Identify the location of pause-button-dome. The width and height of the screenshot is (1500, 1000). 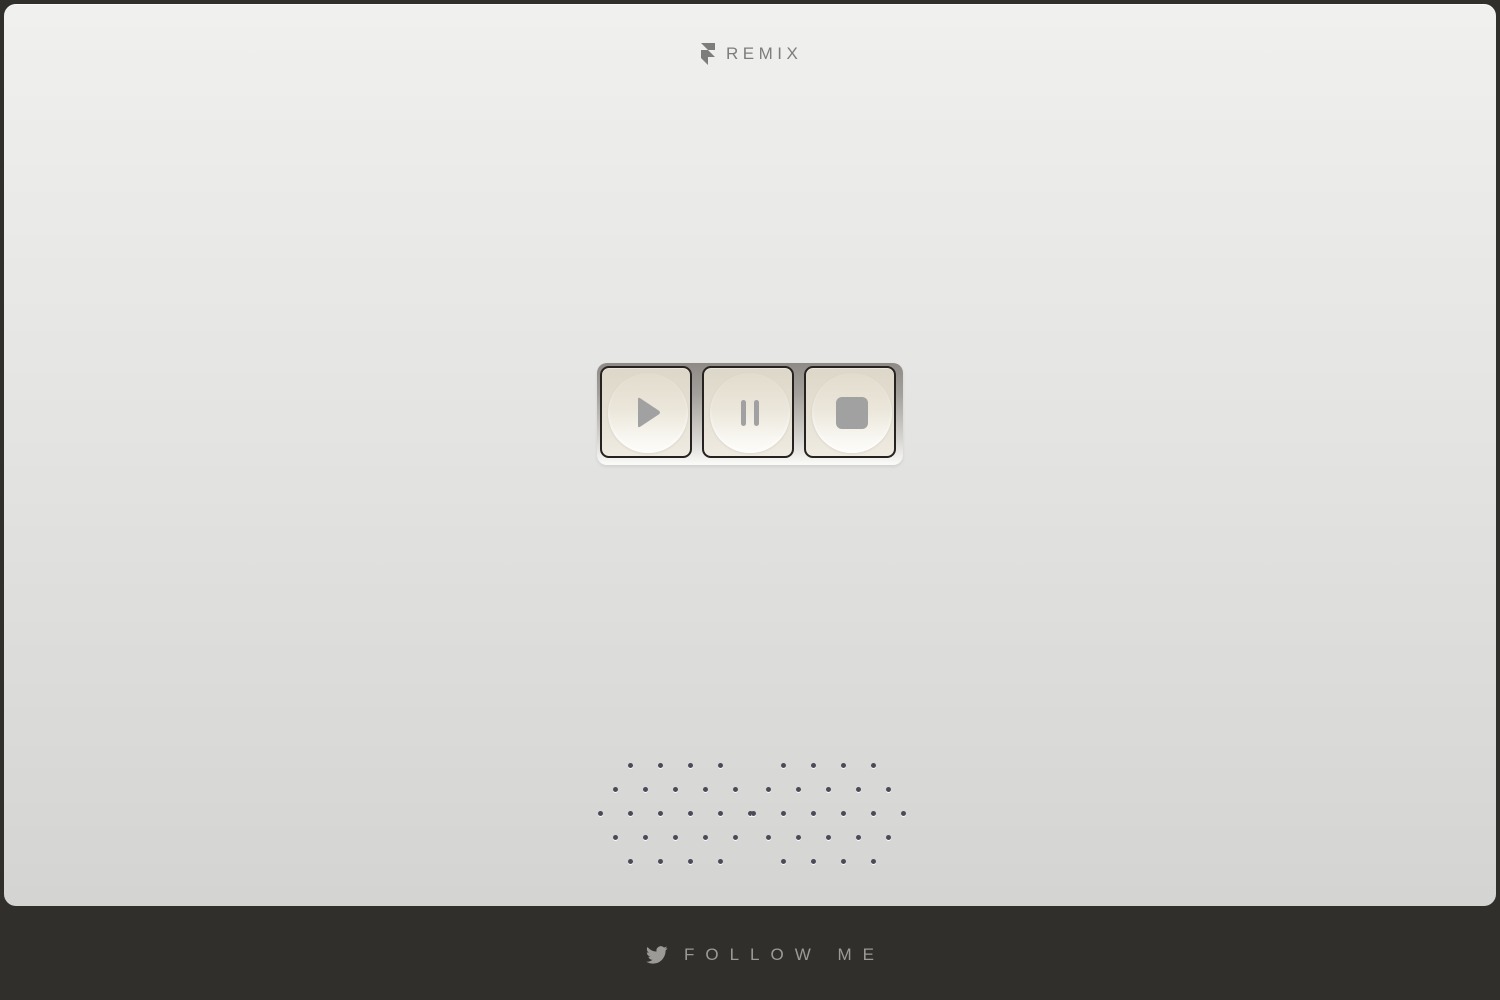
(750, 413).